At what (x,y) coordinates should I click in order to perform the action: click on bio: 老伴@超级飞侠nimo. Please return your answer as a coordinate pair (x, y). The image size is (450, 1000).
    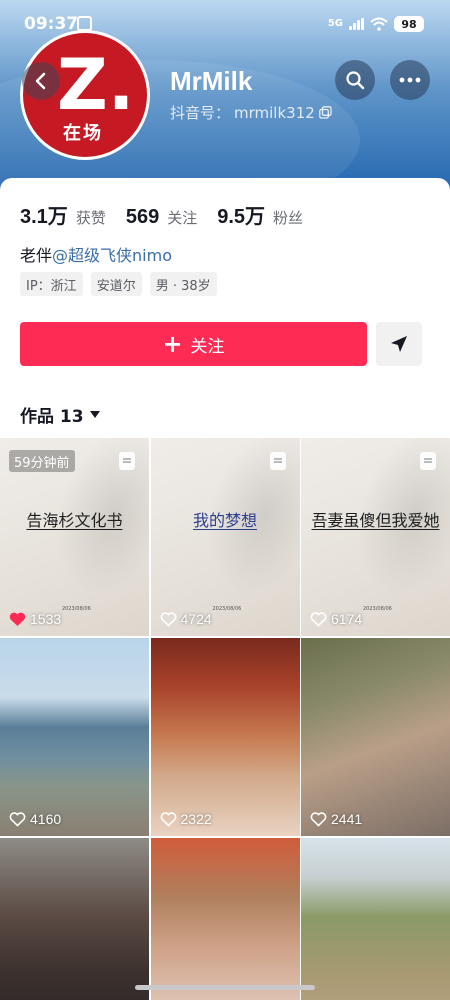
    Looking at the image, I should click on (96, 254).